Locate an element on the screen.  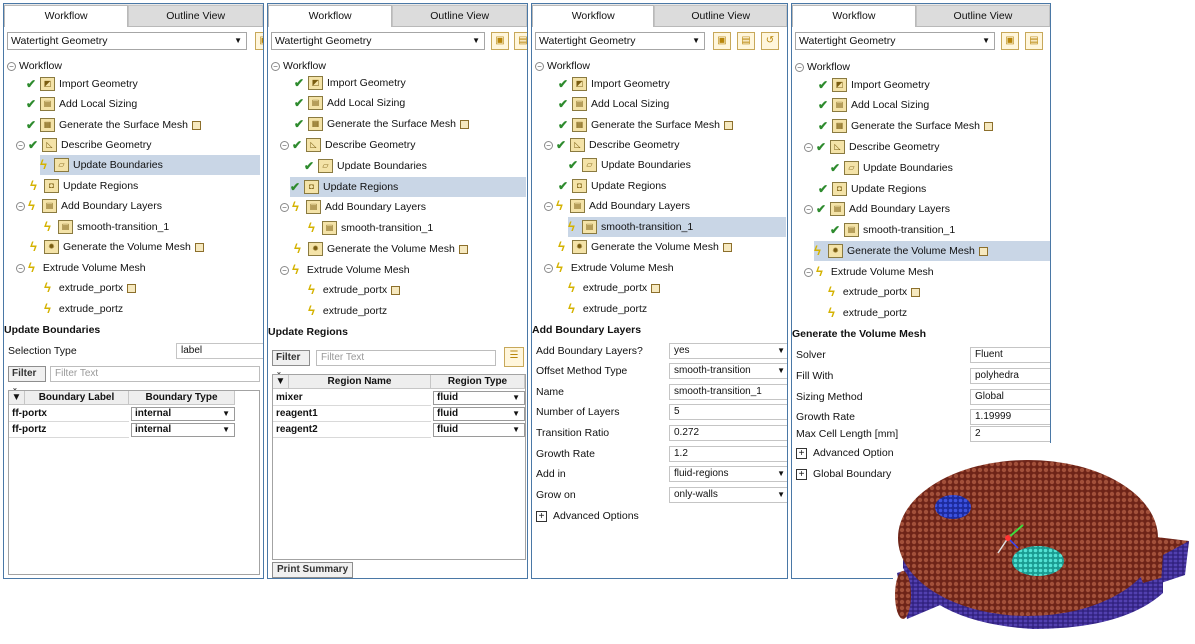
tree-item-smooth-transition: ϟ ▤ smooth-transition_1 is located at coordinates (106, 227).